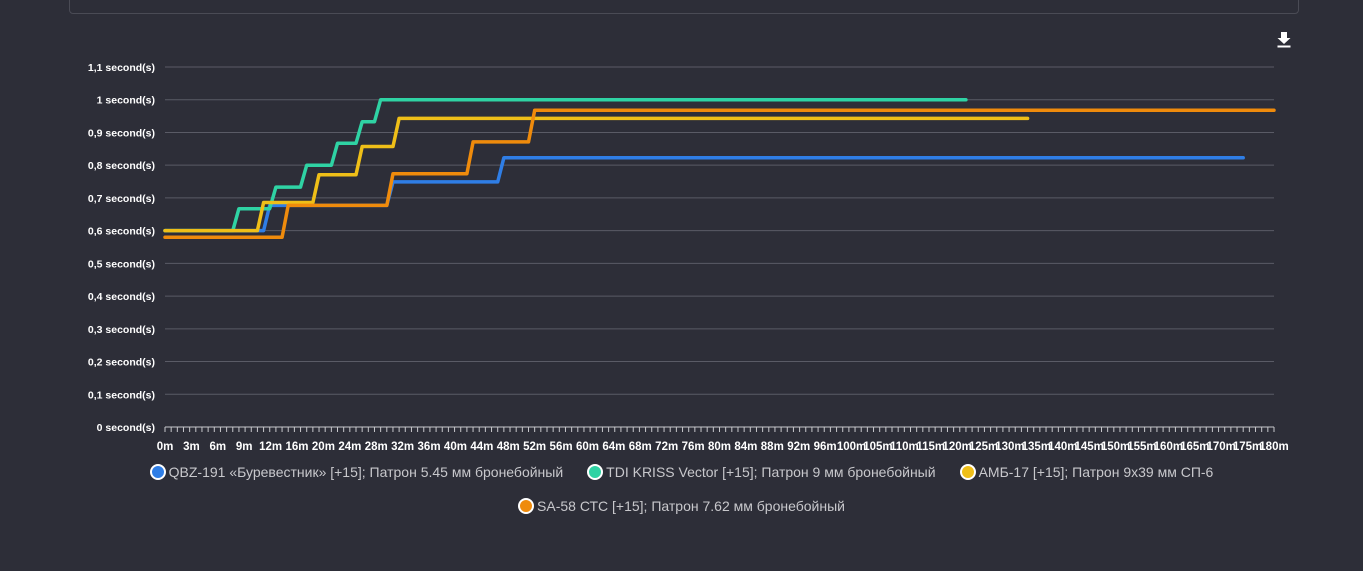 The image size is (1363, 571). I want to click on x-tick-label: 0m, so click(165, 447).